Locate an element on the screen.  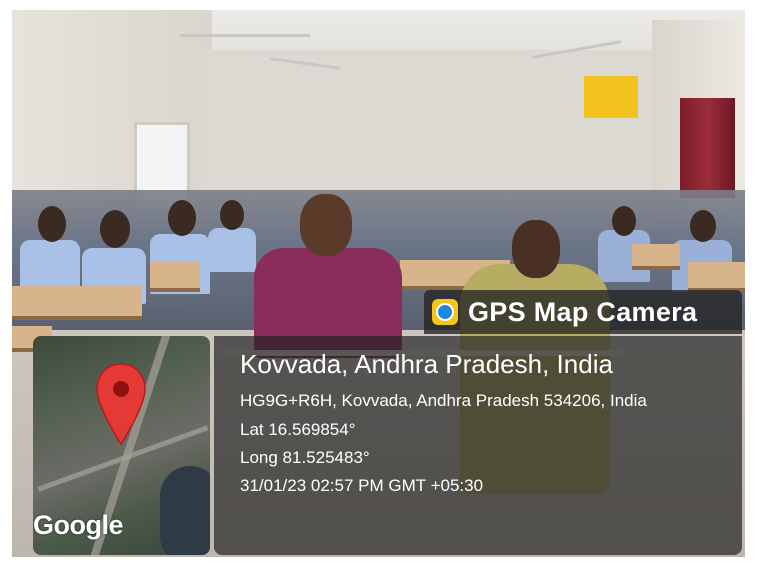
curtain is located at coordinates (707, 148).